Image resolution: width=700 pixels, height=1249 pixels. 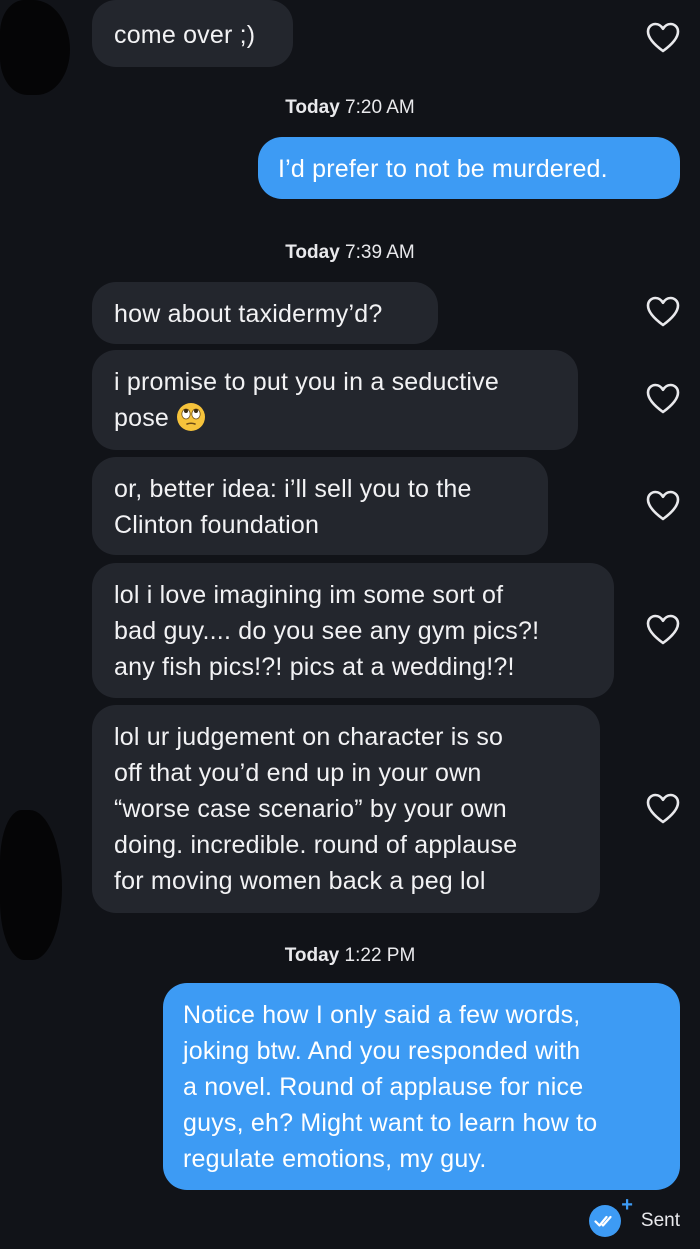 What do you see at coordinates (293, 489) in the screenshot?
I see `message-text-line: or, better idea: i’ll sell you to the` at bounding box center [293, 489].